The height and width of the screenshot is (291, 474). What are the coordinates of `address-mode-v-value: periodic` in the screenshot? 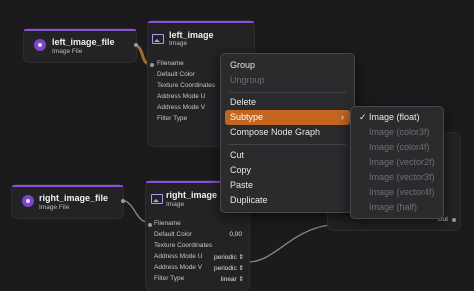 It's located at (225, 268).